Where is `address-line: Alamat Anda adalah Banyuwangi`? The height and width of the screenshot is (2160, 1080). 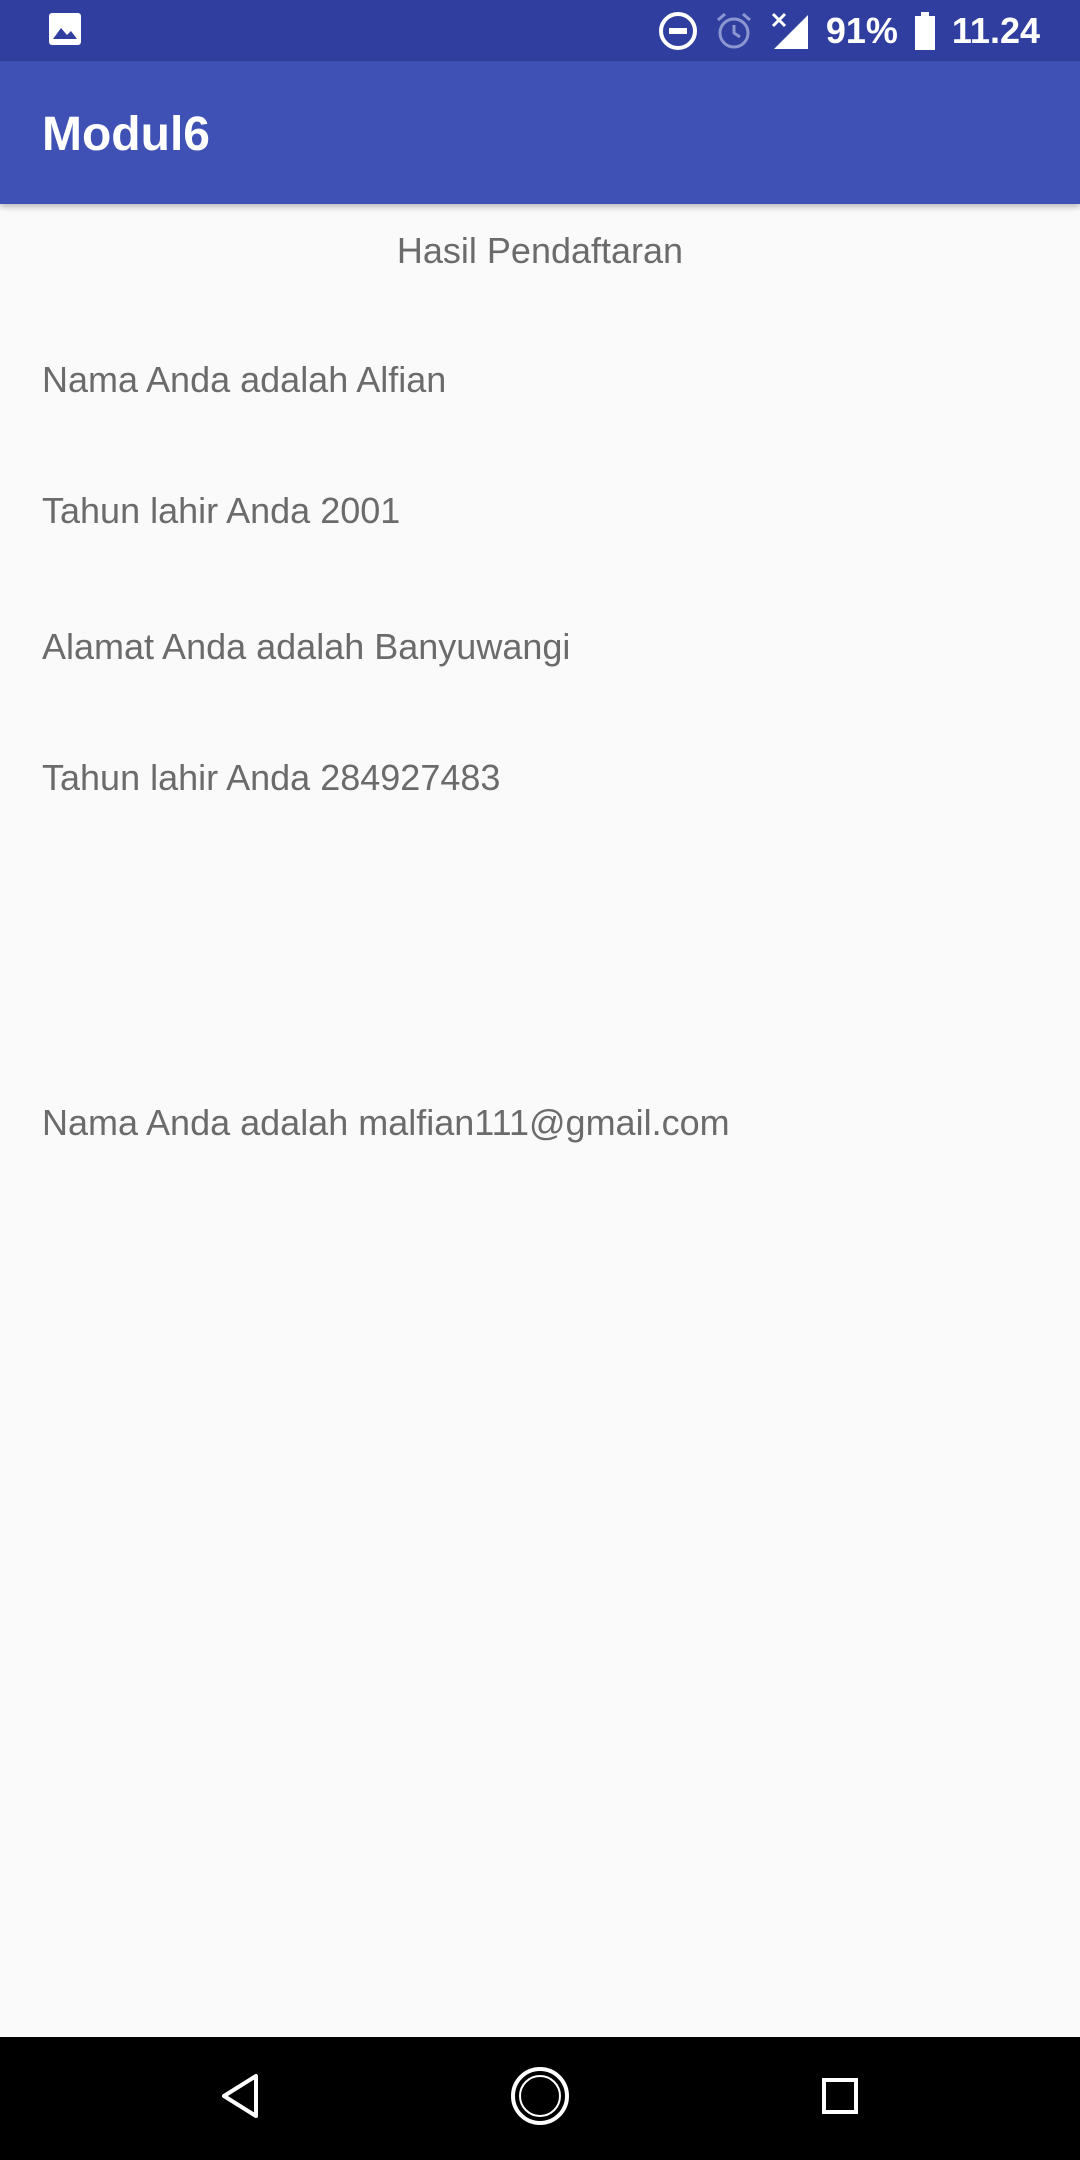
address-line: Alamat Anda adalah Banyuwangi is located at coordinates (306, 646).